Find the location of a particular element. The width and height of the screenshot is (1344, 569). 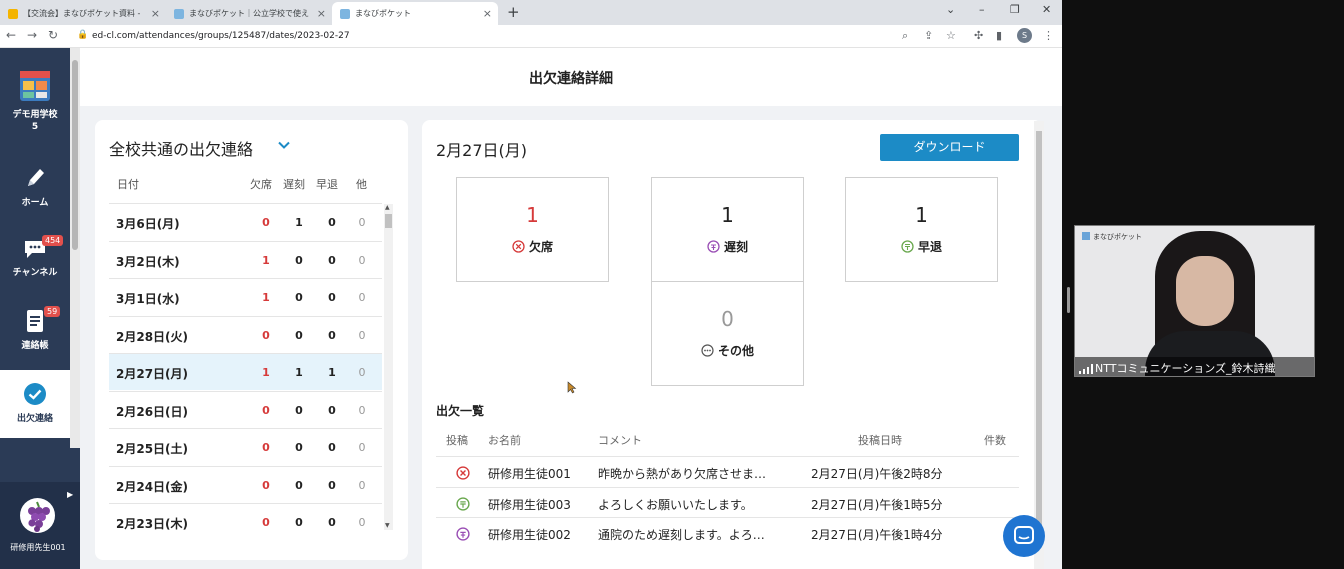

date-list-scrollbar: ▲ ▼ is located at coordinates (388, 367).